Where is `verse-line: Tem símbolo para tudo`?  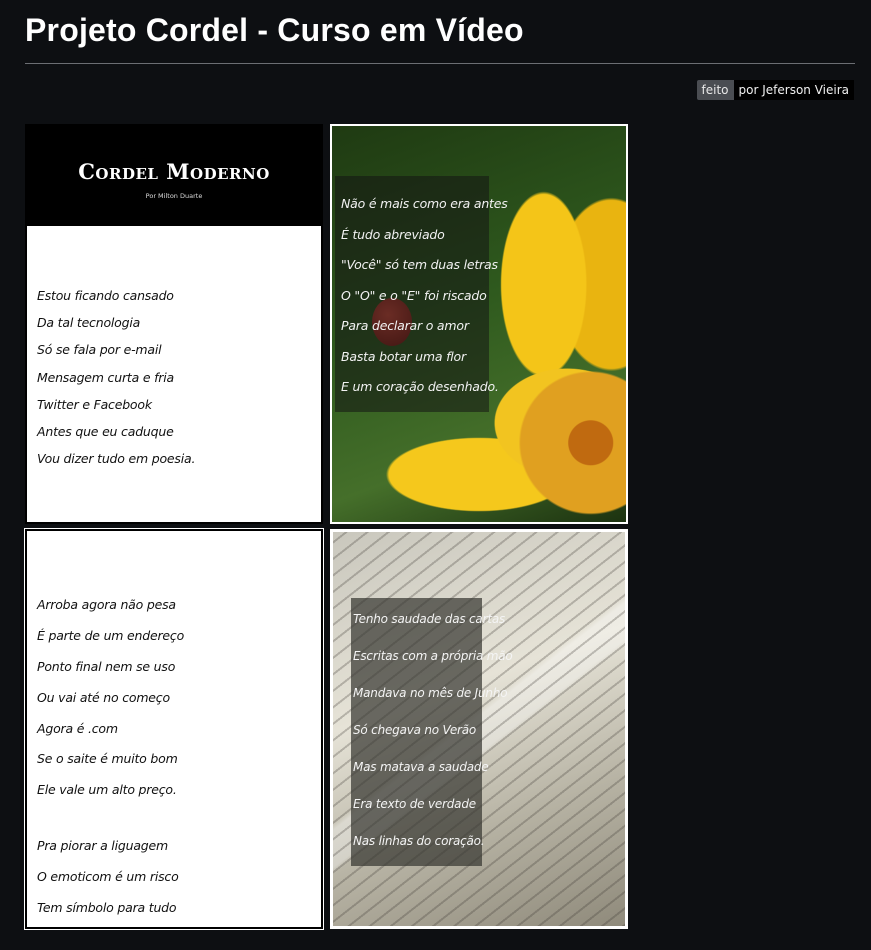 verse-line: Tem símbolo para tudo is located at coordinates (107, 908).